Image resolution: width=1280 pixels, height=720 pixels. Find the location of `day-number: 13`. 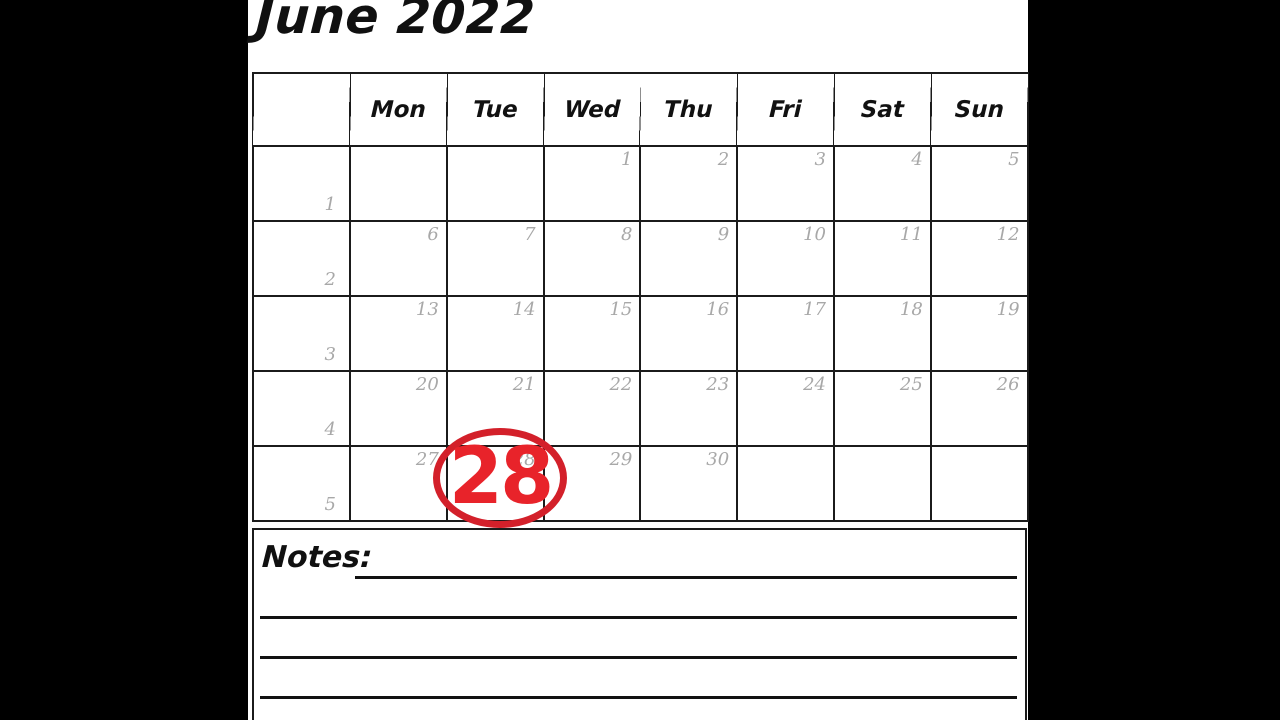

day-number: 13 is located at coordinates (427, 309).